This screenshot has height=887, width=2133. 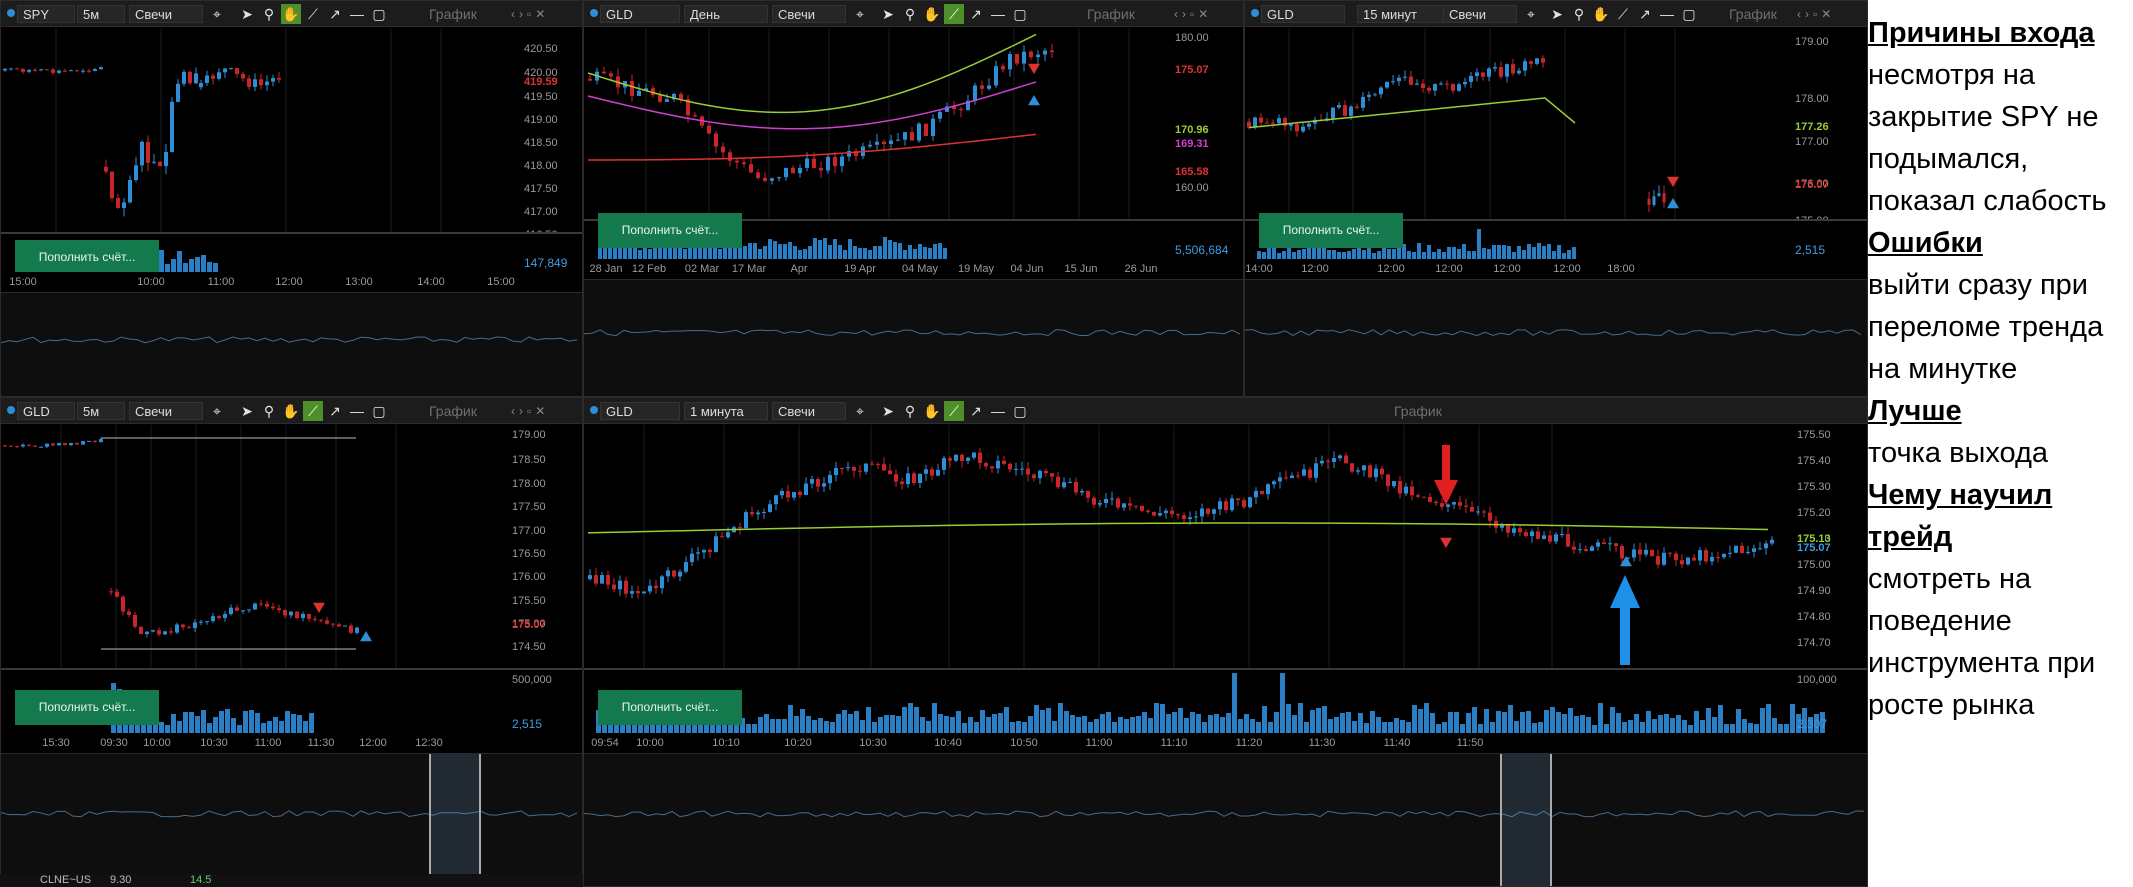 I want to click on volume-pane: Пополнить счёт... 5,506,684, so click(x=913, y=236).